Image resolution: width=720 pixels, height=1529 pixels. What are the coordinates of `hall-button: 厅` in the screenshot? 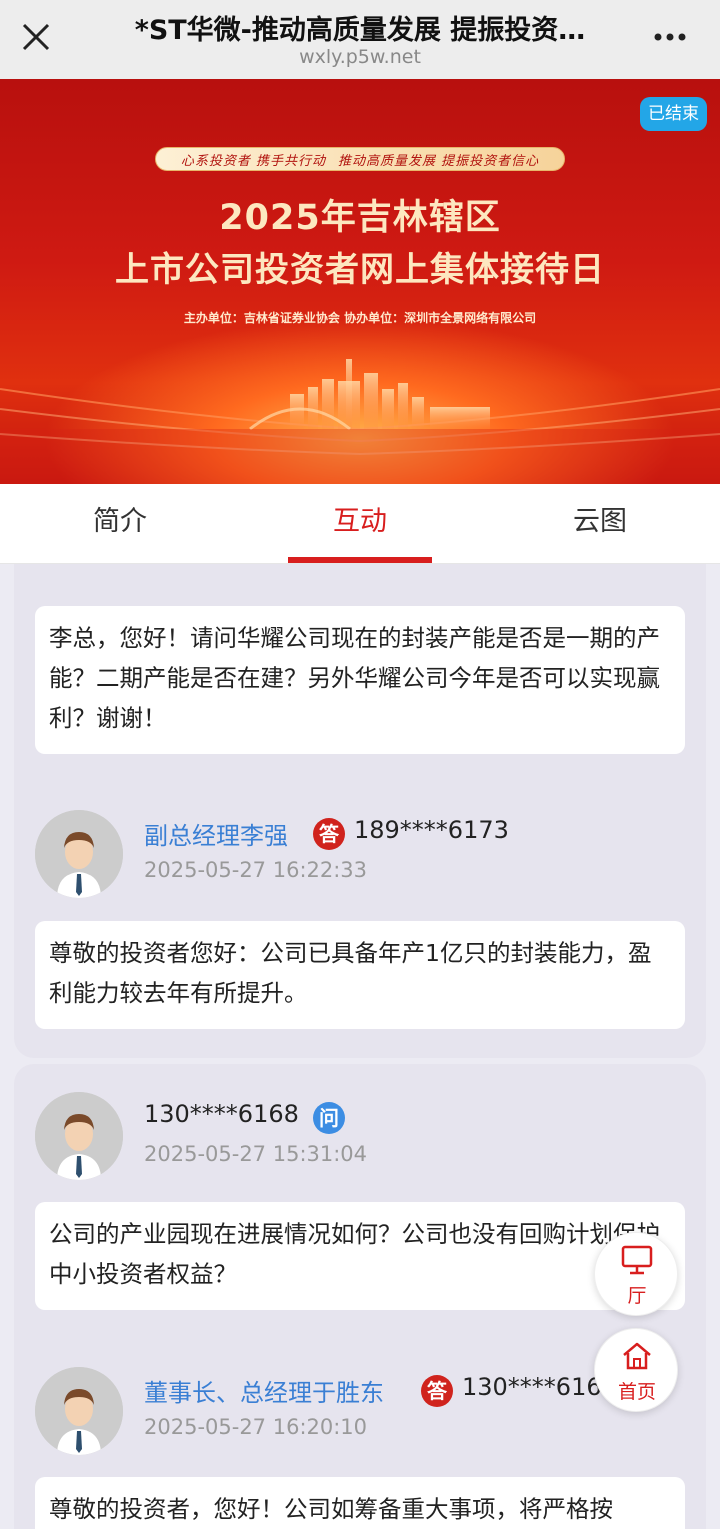 It's located at (636, 1274).